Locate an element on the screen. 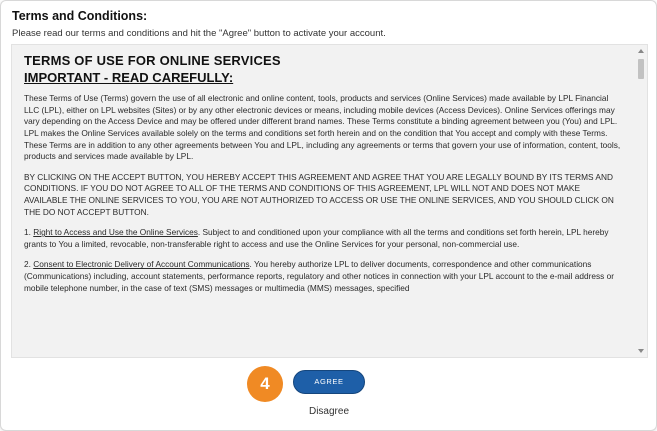  scrollbar is located at coordinates (641, 201).